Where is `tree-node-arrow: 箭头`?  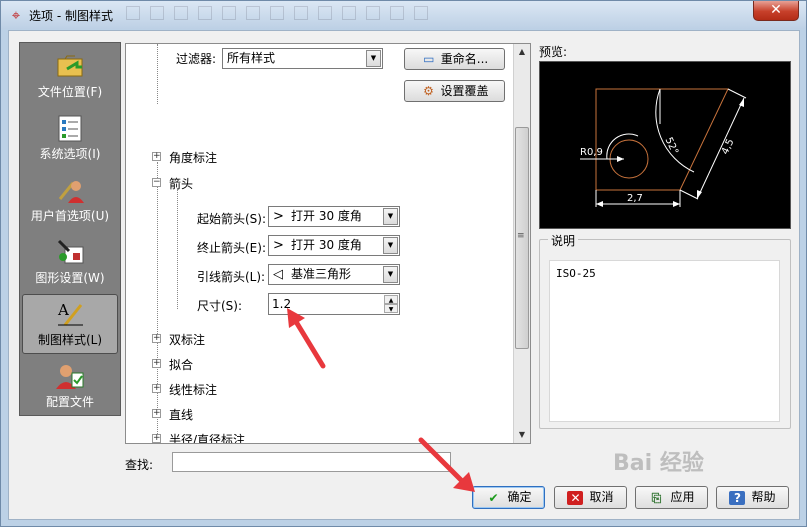
tree-node-arrow: 箭头 is located at coordinates (181, 183).